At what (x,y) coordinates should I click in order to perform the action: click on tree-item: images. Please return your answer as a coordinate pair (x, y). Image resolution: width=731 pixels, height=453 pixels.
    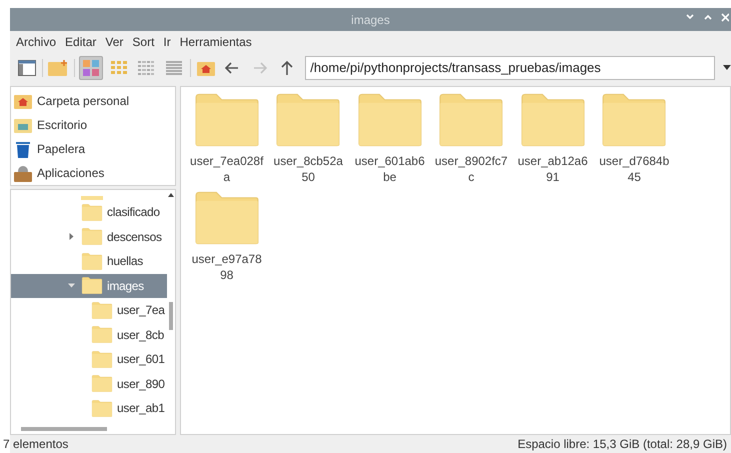
    Looking at the image, I should click on (89, 286).